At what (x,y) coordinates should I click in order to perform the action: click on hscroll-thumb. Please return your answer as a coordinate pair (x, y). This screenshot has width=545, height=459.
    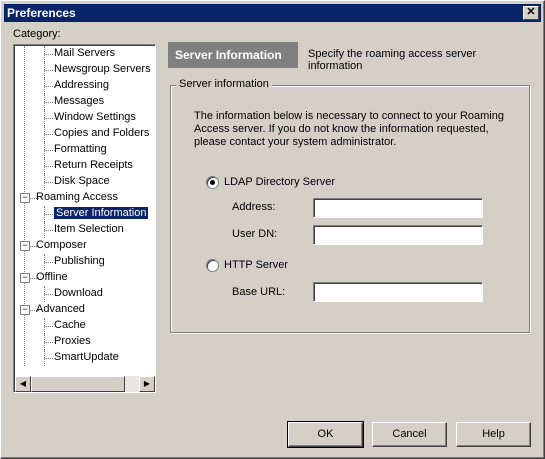
    Looking at the image, I should click on (78, 384).